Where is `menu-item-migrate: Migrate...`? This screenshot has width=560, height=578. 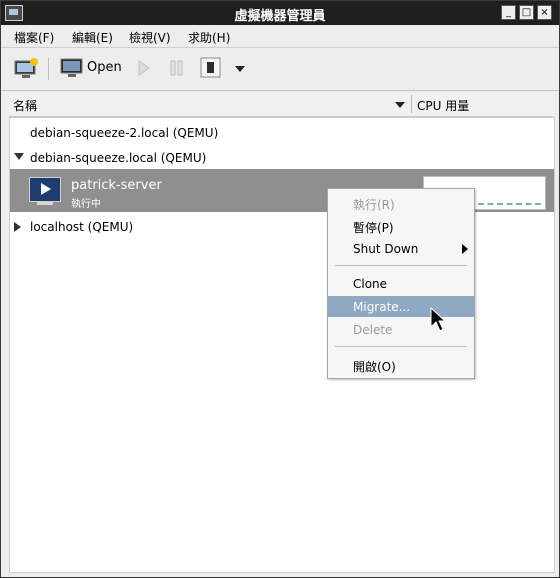 menu-item-migrate: Migrate... is located at coordinates (401, 306).